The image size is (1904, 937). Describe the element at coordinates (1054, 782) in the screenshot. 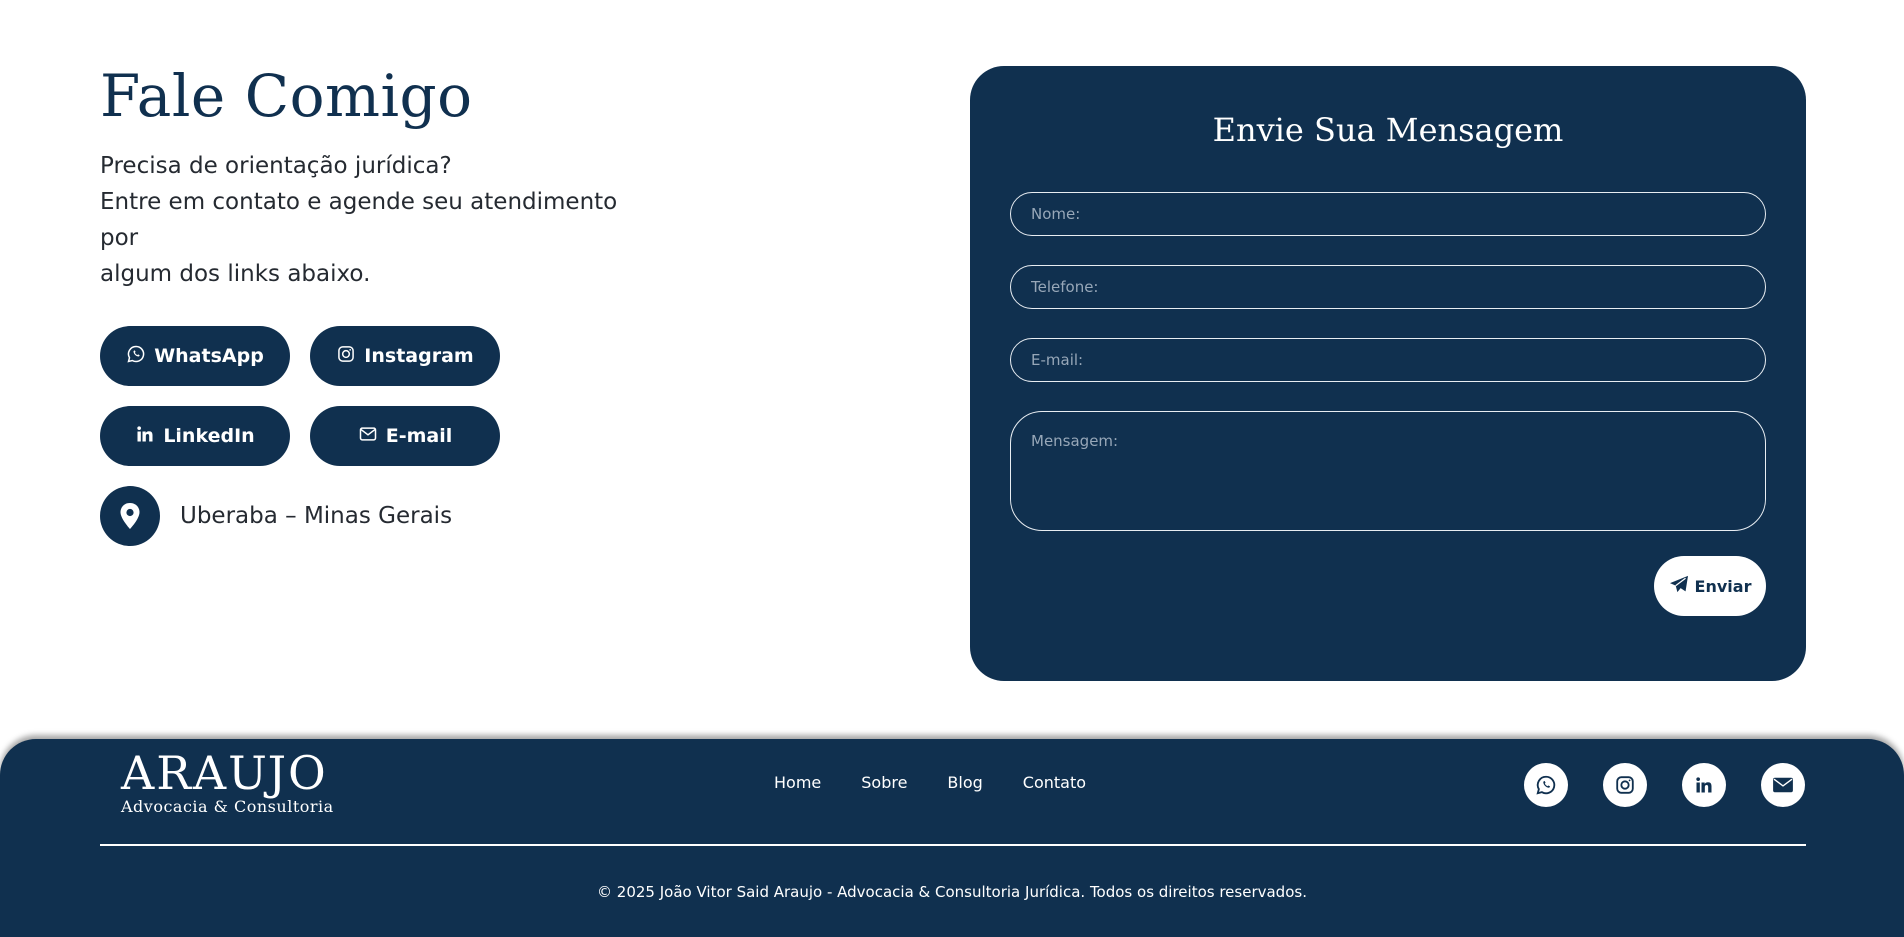

I see `footer-nav-contato: Contato` at that location.